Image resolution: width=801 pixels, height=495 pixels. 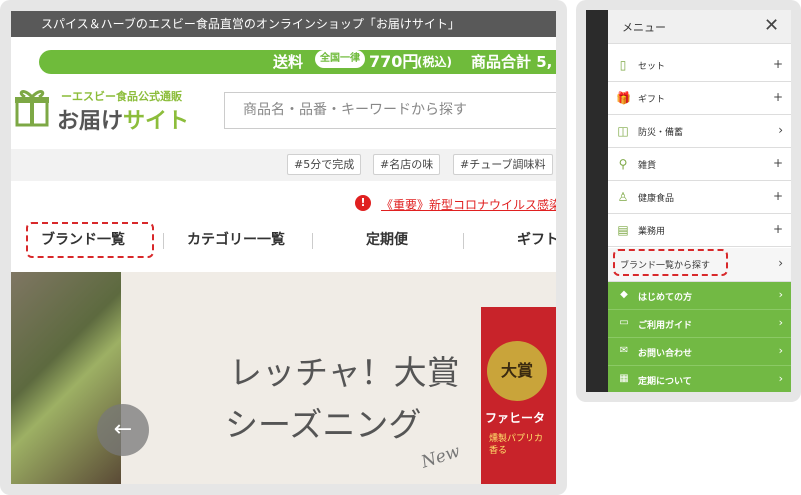 I want to click on menu-item-label: 健康食品, so click(x=656, y=199).